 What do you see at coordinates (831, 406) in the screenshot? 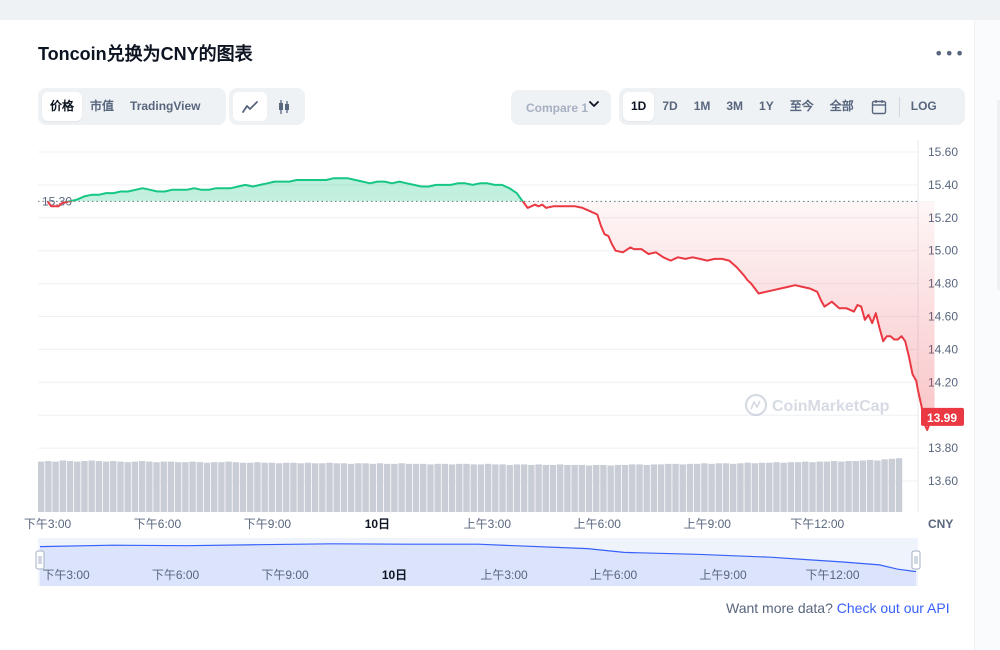
I see `watermark-text: CoinMarketCap` at bounding box center [831, 406].